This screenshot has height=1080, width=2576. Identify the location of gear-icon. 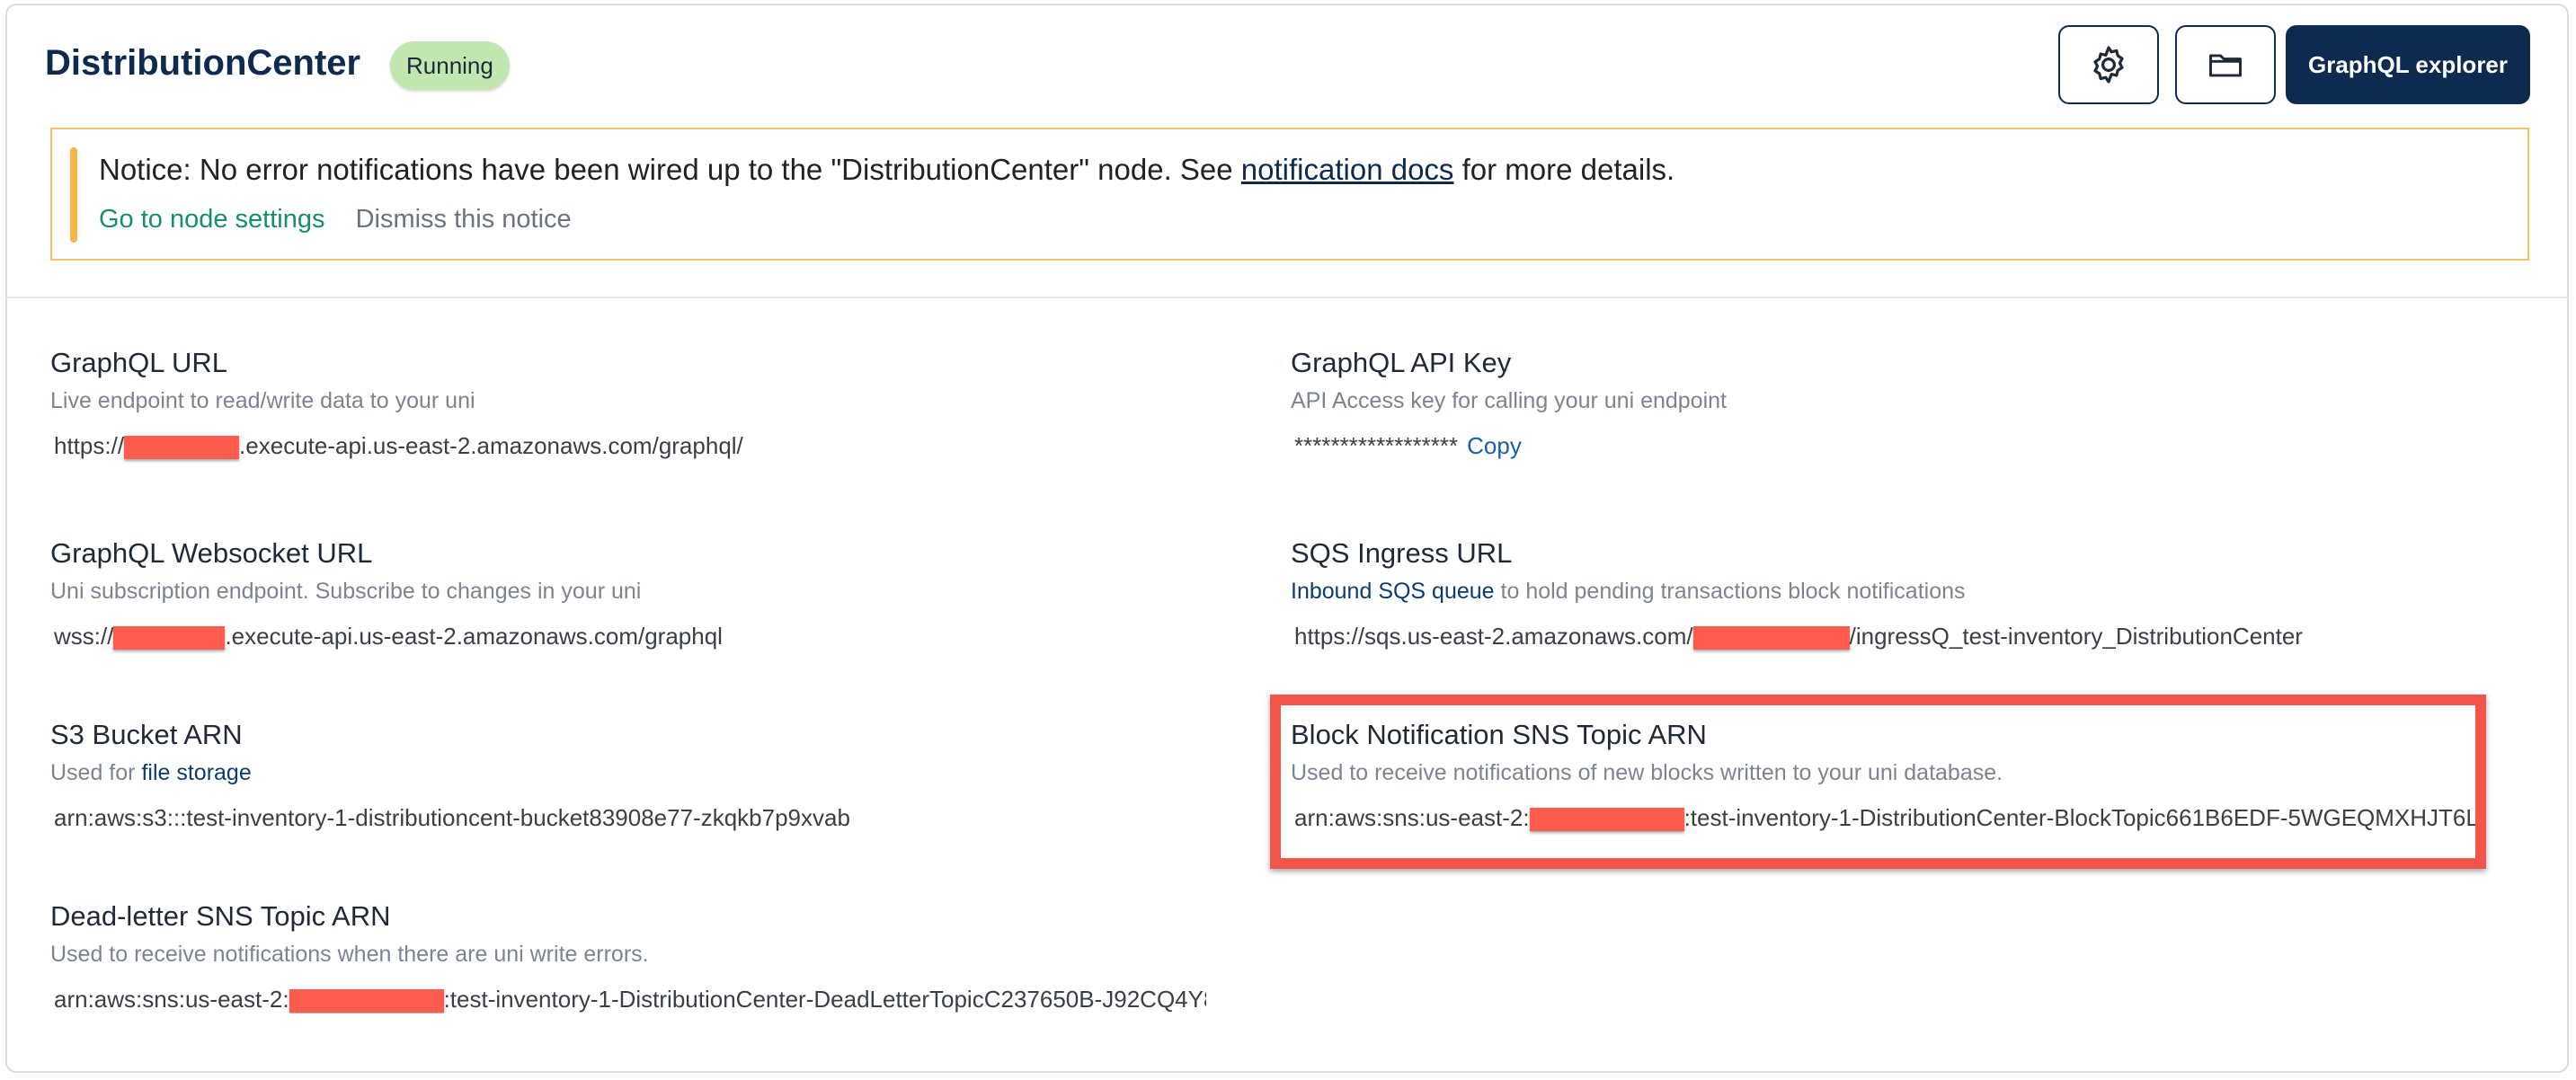
(2108, 65).